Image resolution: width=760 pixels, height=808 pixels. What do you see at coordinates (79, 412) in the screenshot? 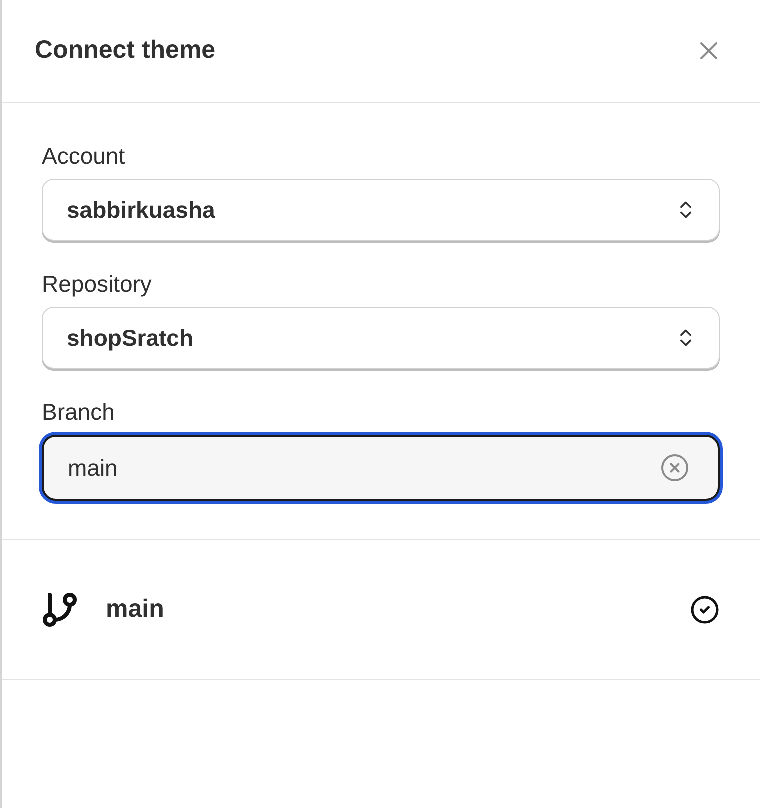
I see `field-label: Branch` at bounding box center [79, 412].